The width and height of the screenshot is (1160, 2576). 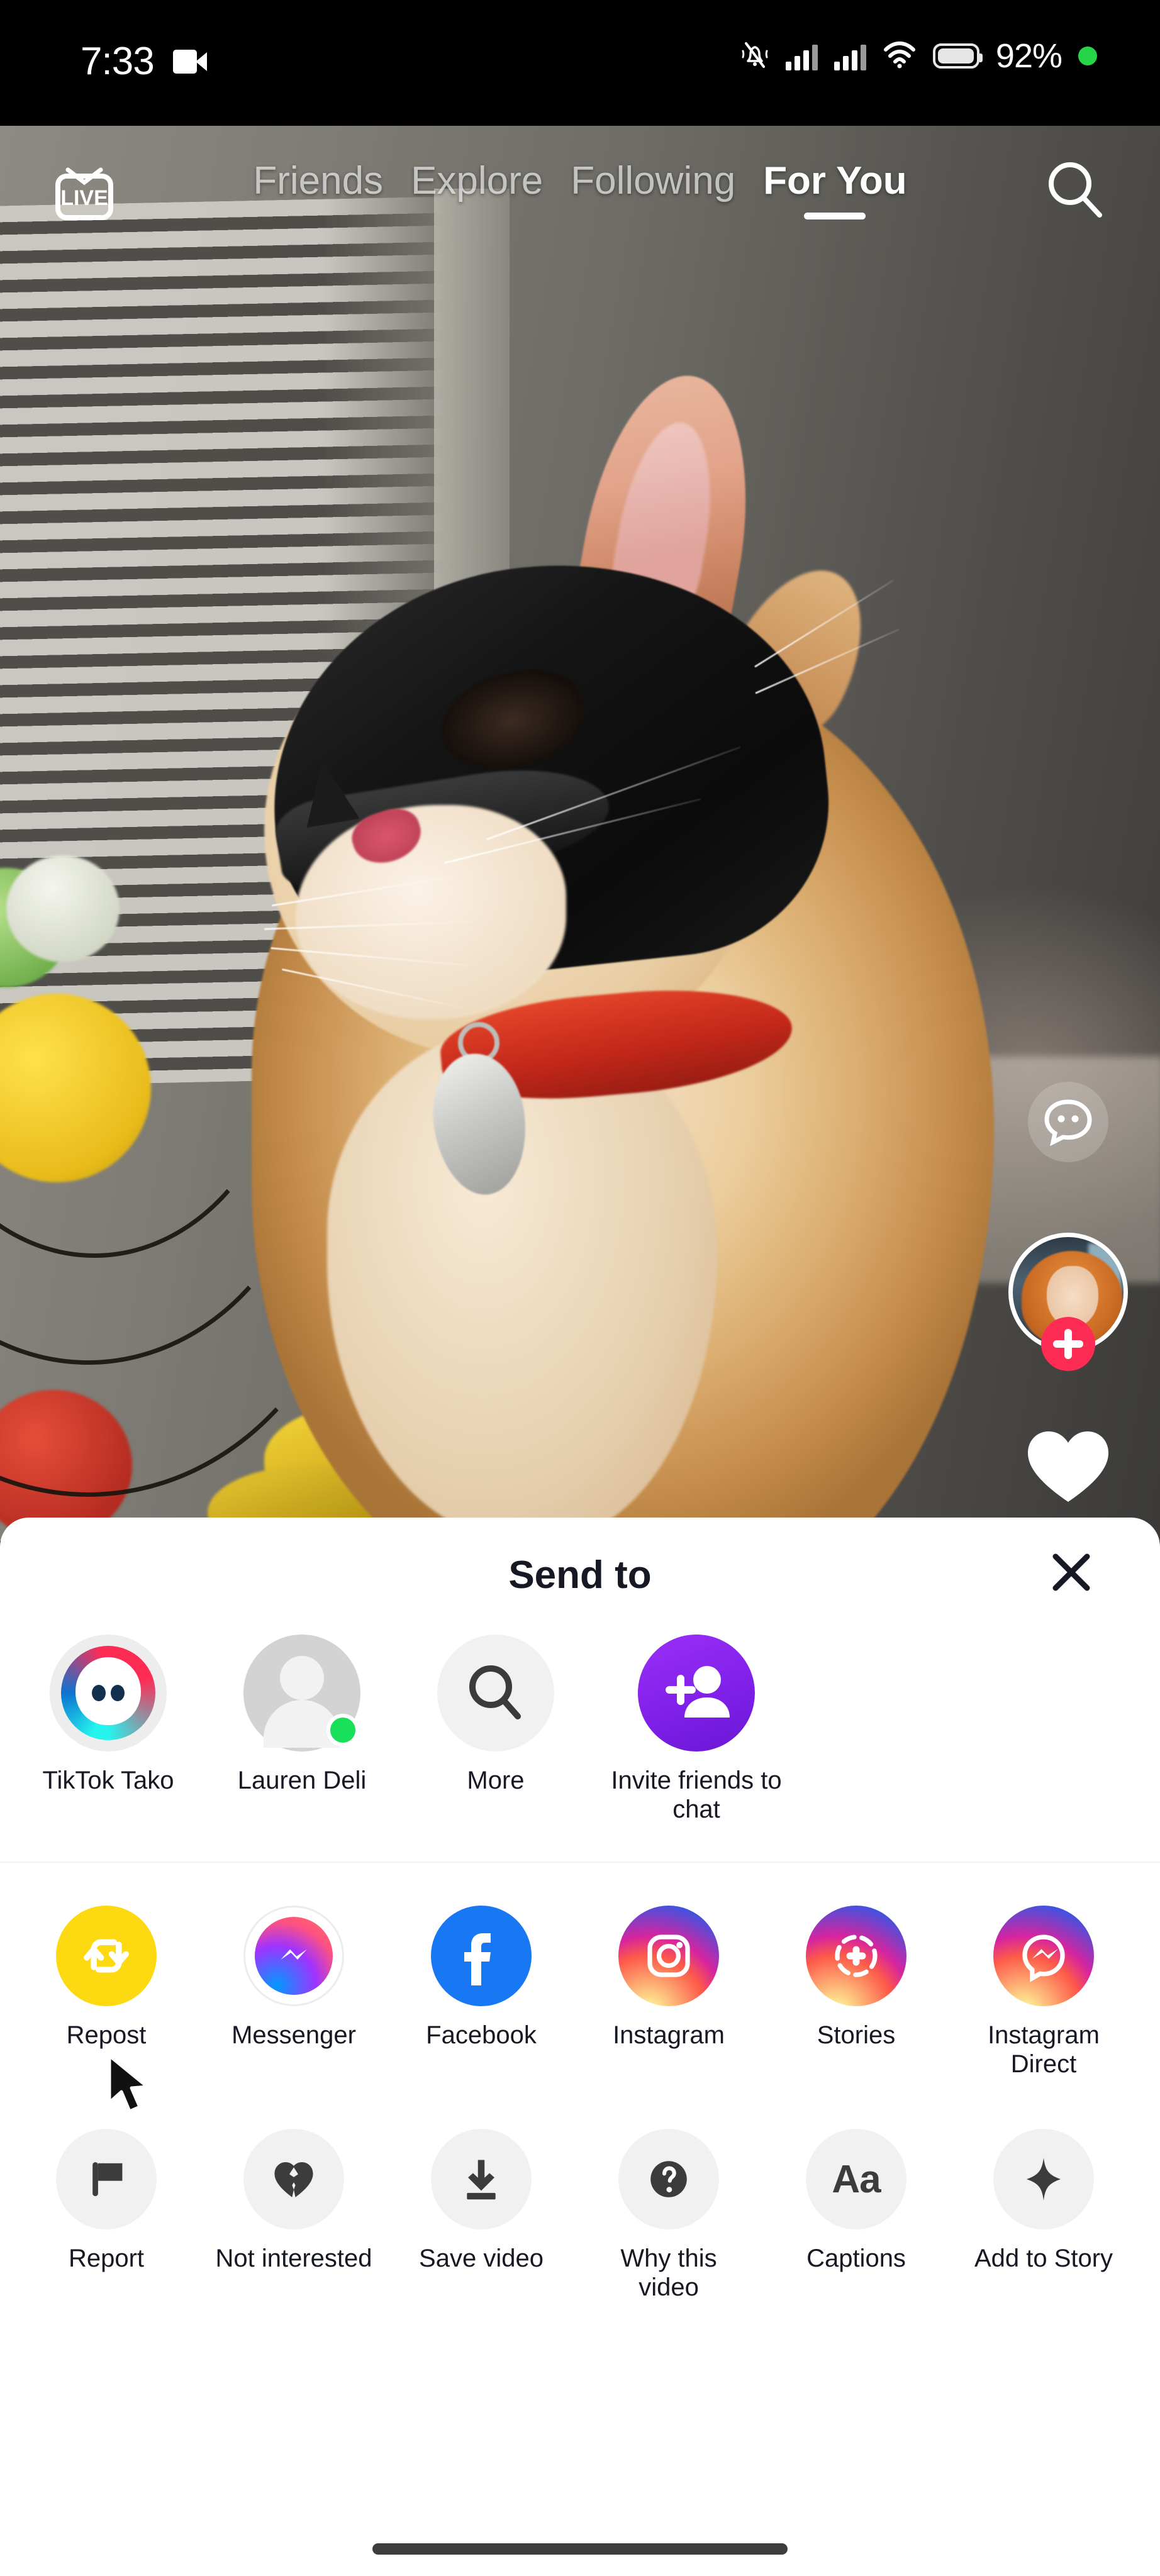 I want to click on comment-bubble-icon, so click(x=1068, y=1122).